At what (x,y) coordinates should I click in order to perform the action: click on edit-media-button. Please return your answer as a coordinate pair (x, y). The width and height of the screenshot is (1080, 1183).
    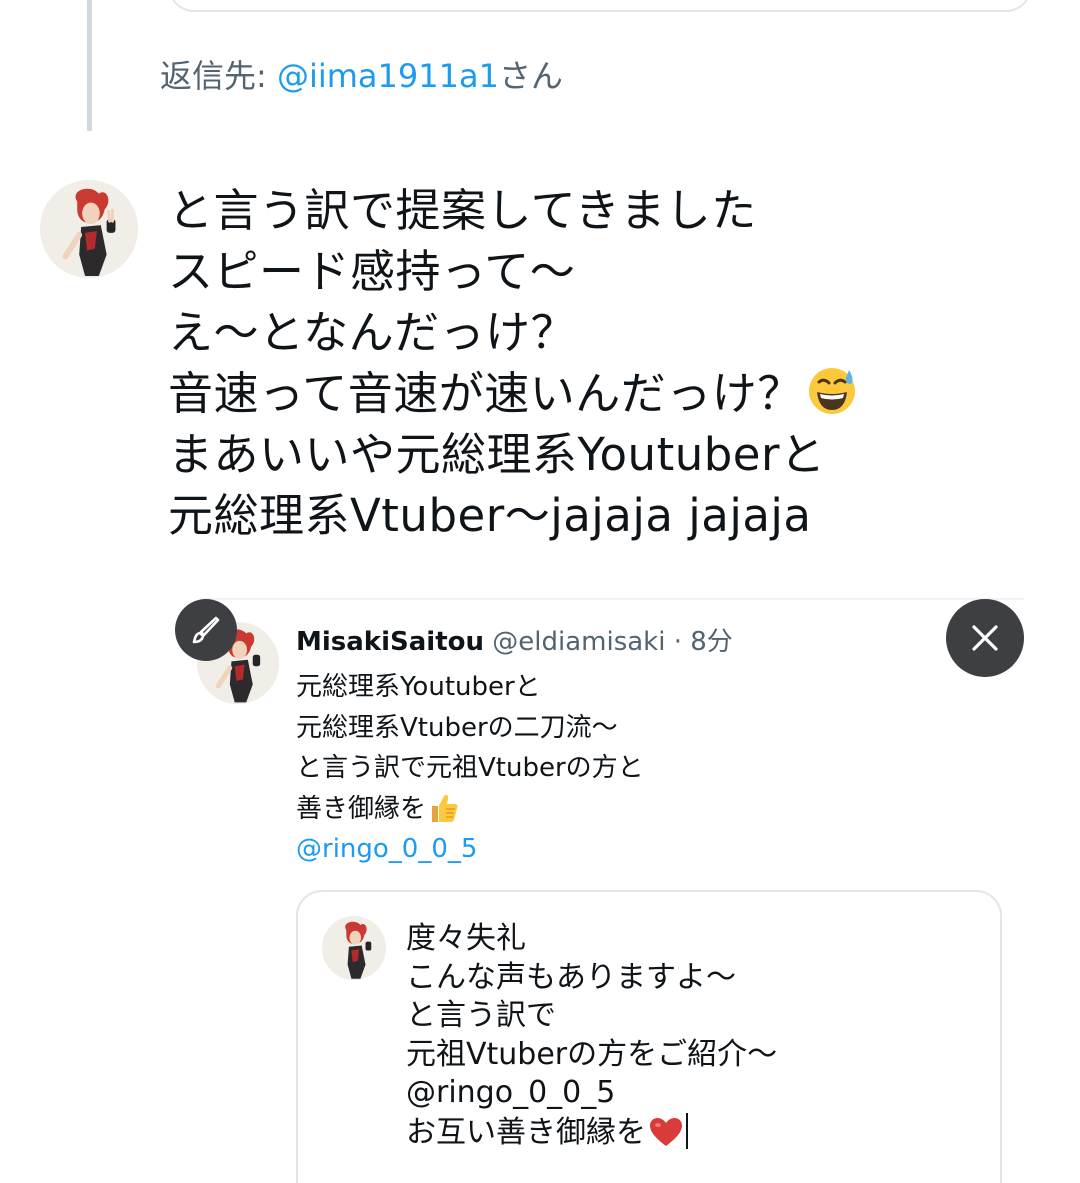
    Looking at the image, I should click on (206, 630).